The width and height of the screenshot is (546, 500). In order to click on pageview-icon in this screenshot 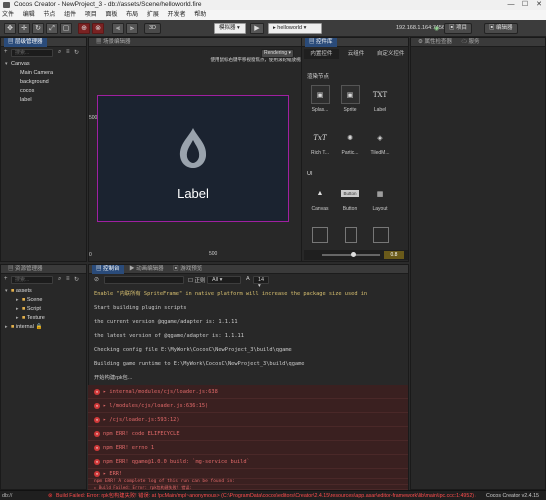, I will do `click(351, 235)`.